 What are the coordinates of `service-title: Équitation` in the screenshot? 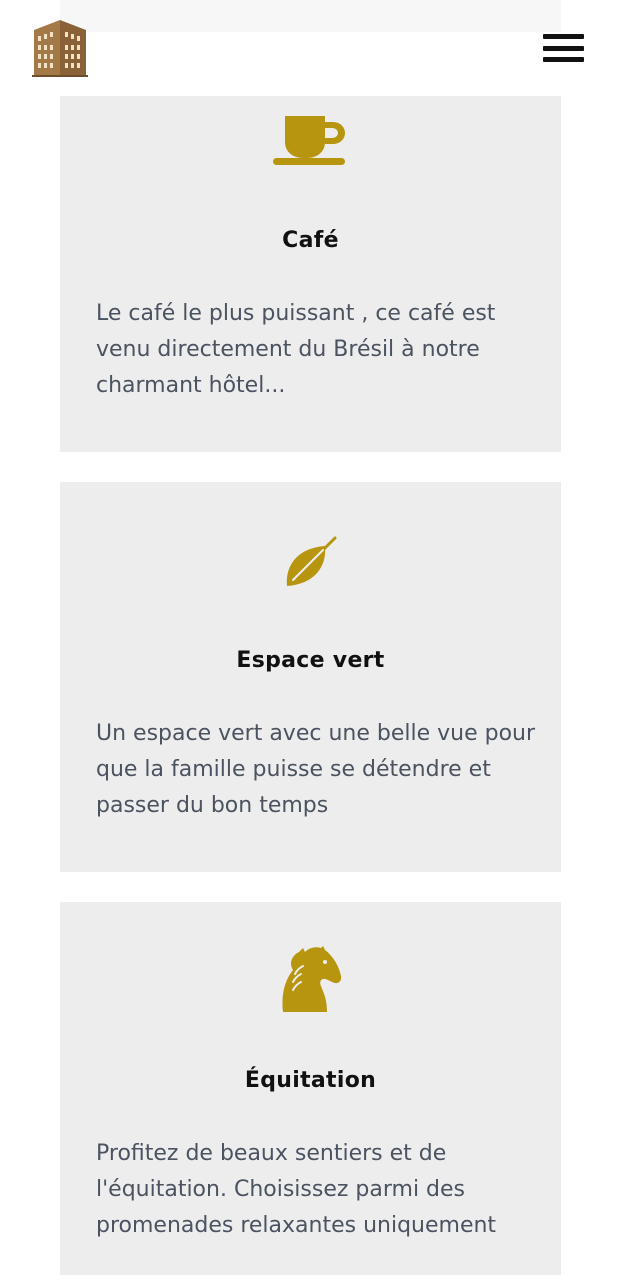 It's located at (310, 1080).